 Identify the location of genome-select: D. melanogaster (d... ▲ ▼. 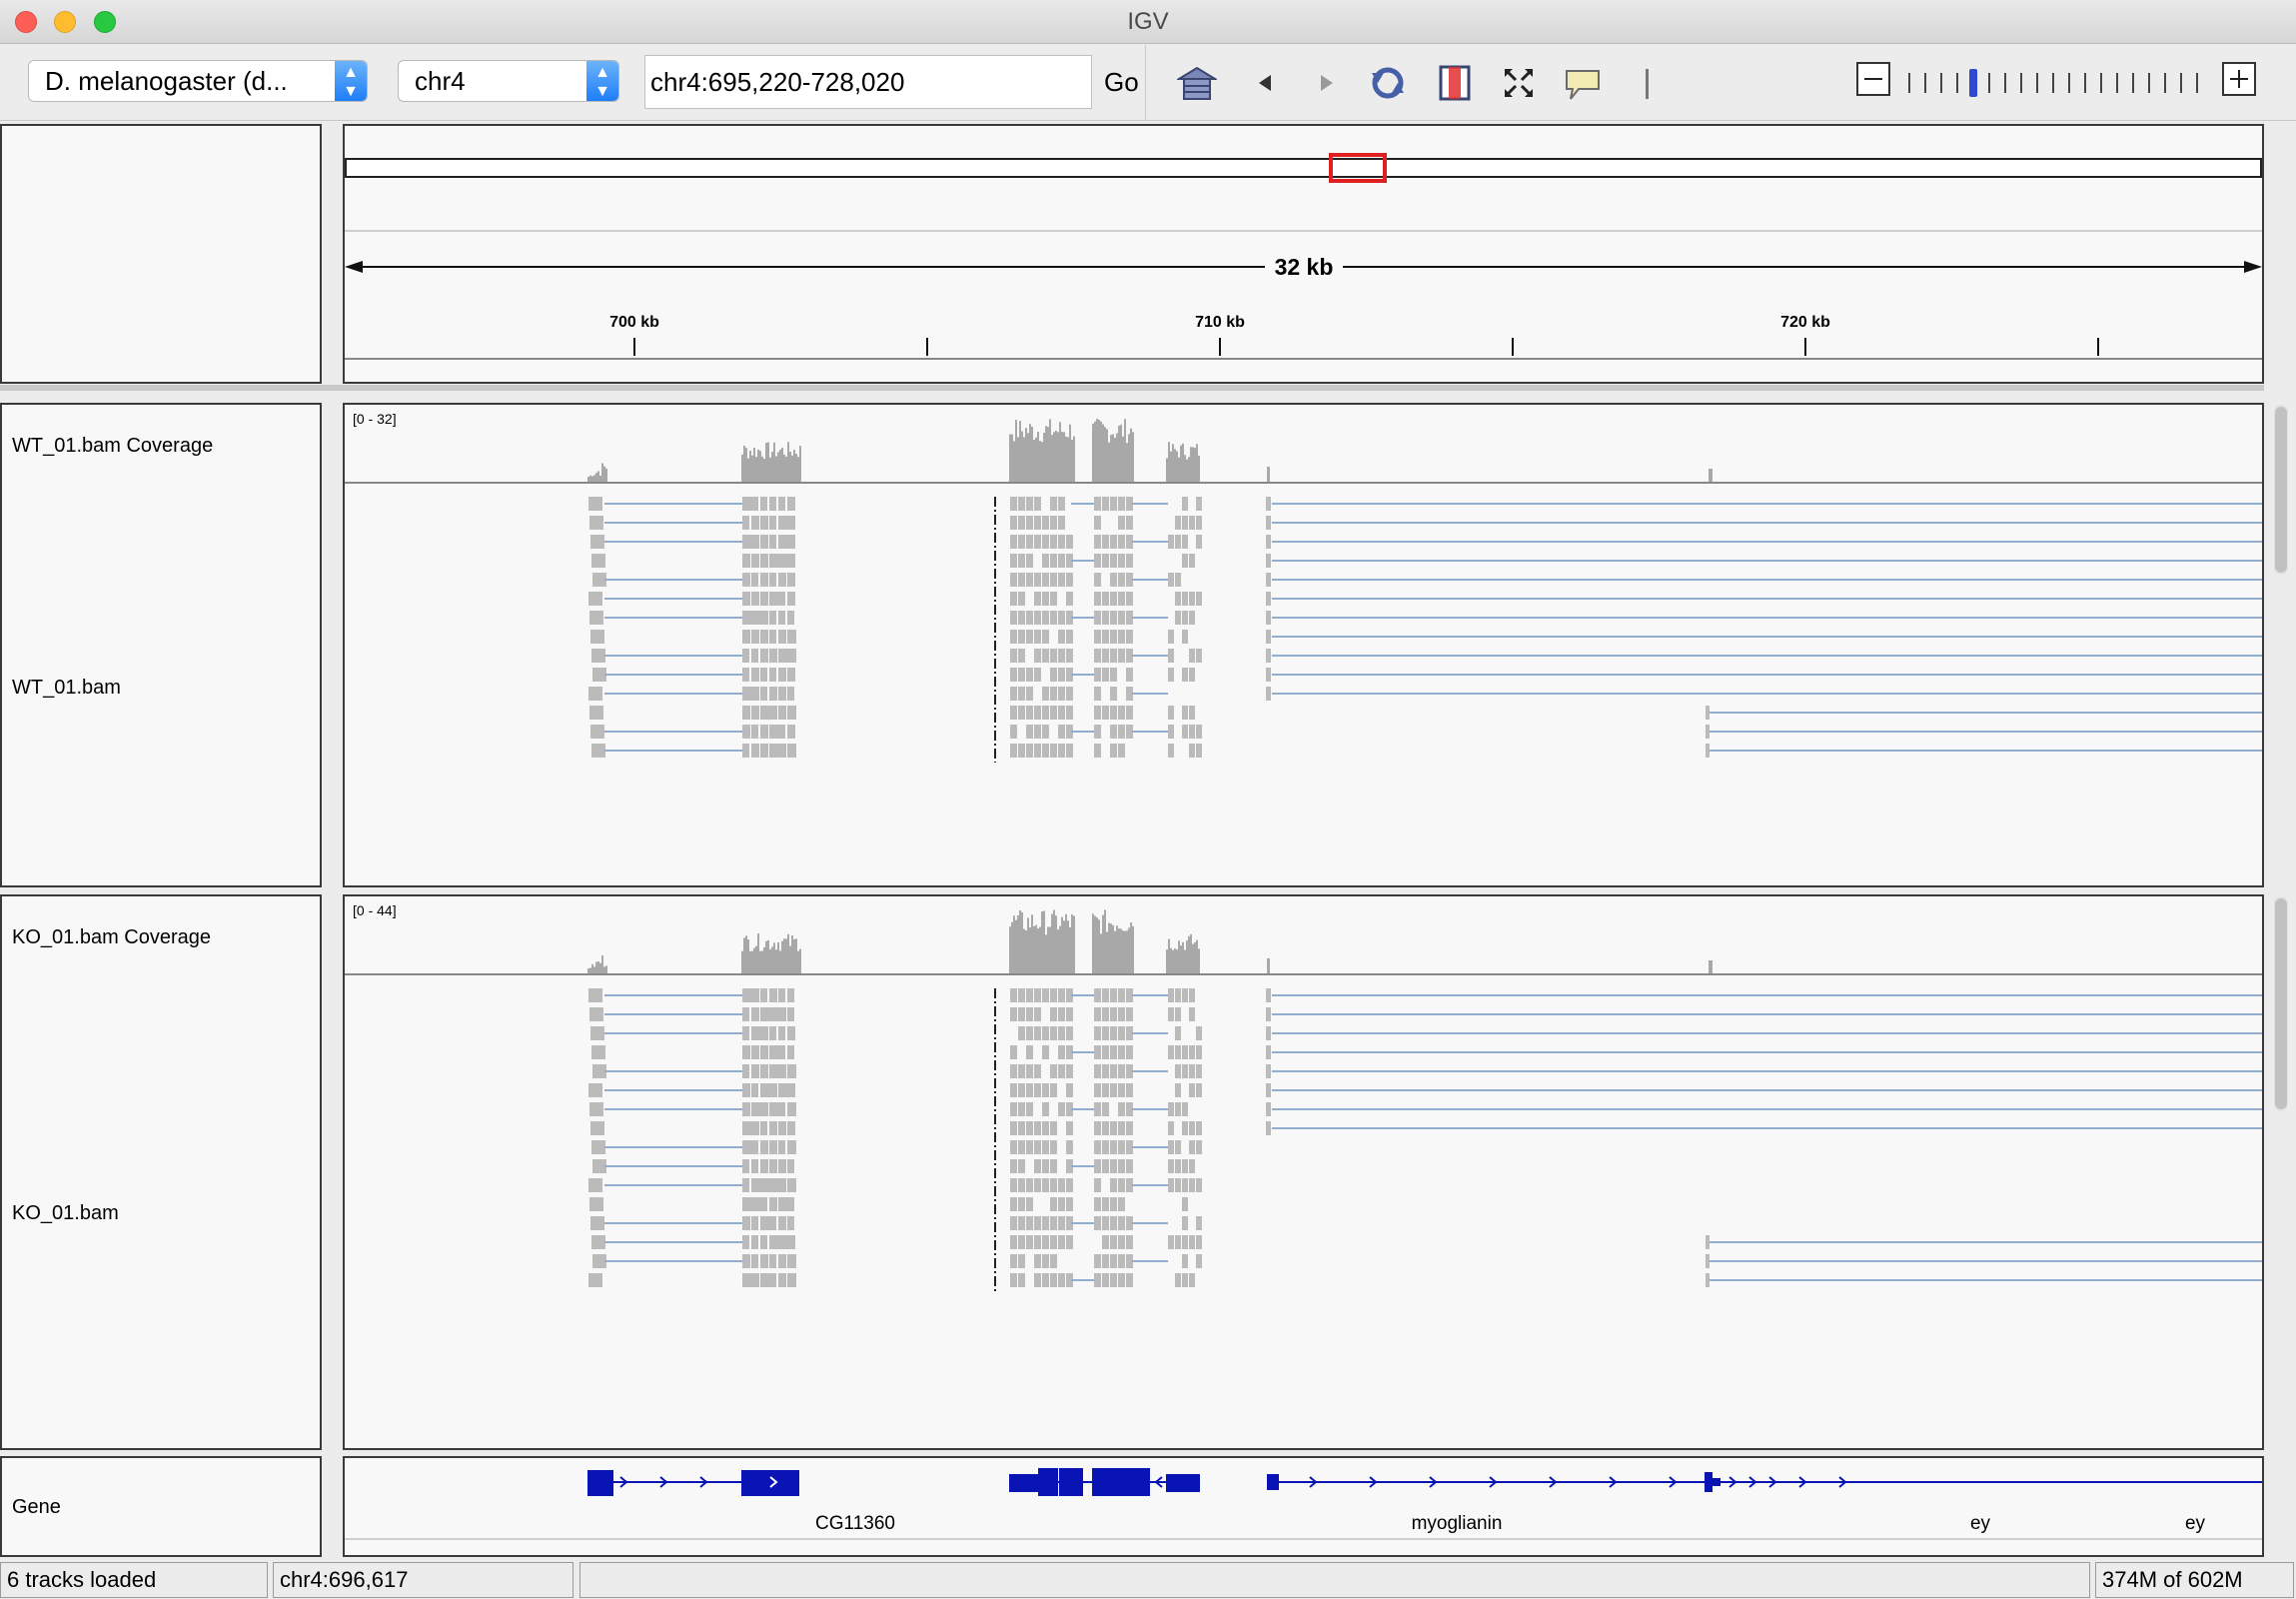
(198, 81).